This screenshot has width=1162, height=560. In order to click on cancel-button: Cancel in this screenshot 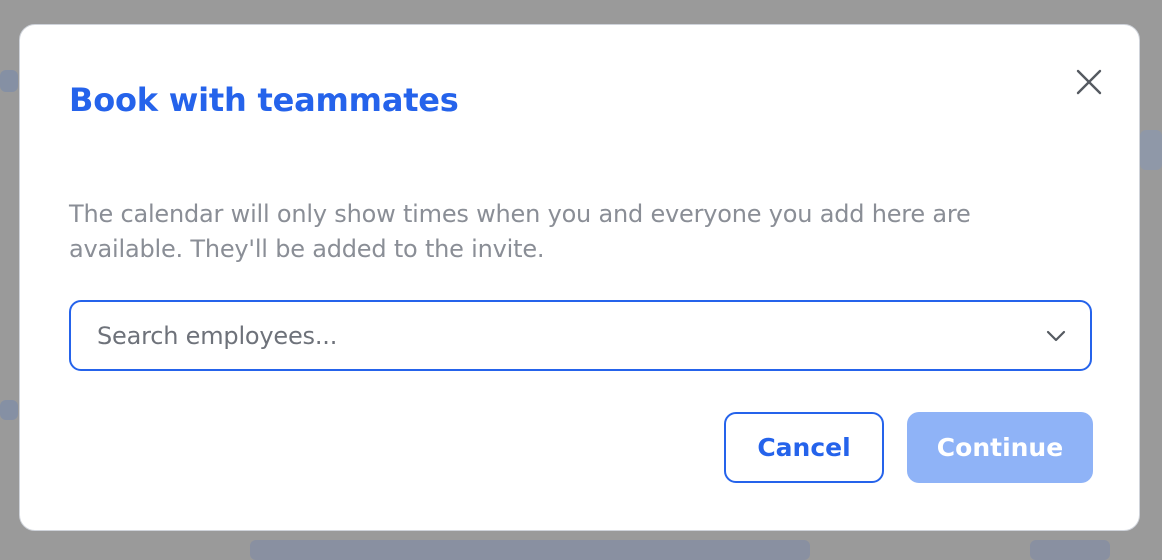, I will do `click(804, 447)`.